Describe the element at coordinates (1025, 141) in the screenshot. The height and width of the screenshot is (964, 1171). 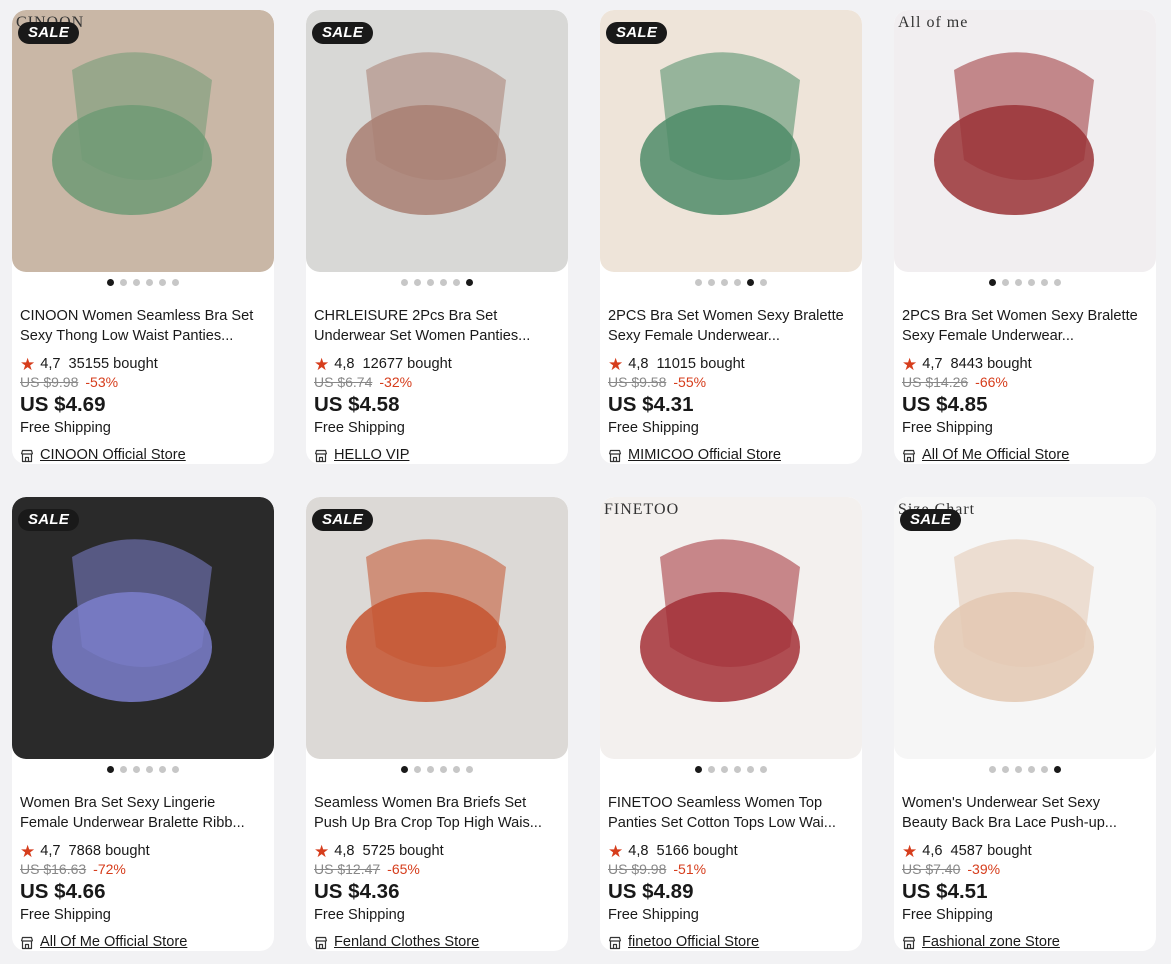
I see `product-image: All of me` at that location.